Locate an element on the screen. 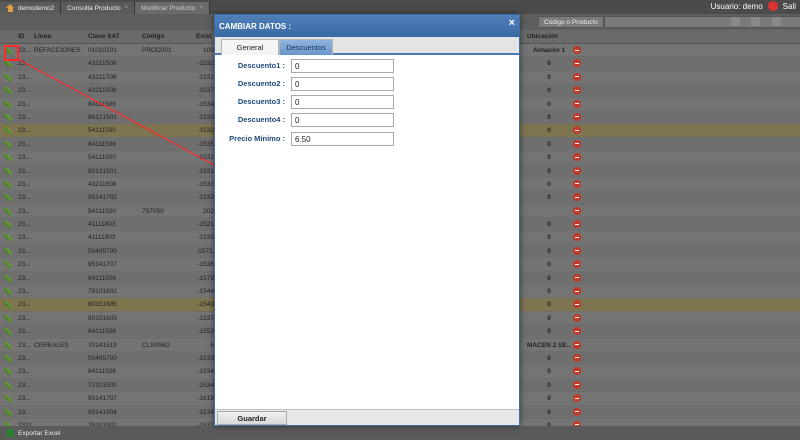 The width and height of the screenshot is (800, 440). tab-modificar-producto: Modificar Producto × is located at coordinates (172, 8).